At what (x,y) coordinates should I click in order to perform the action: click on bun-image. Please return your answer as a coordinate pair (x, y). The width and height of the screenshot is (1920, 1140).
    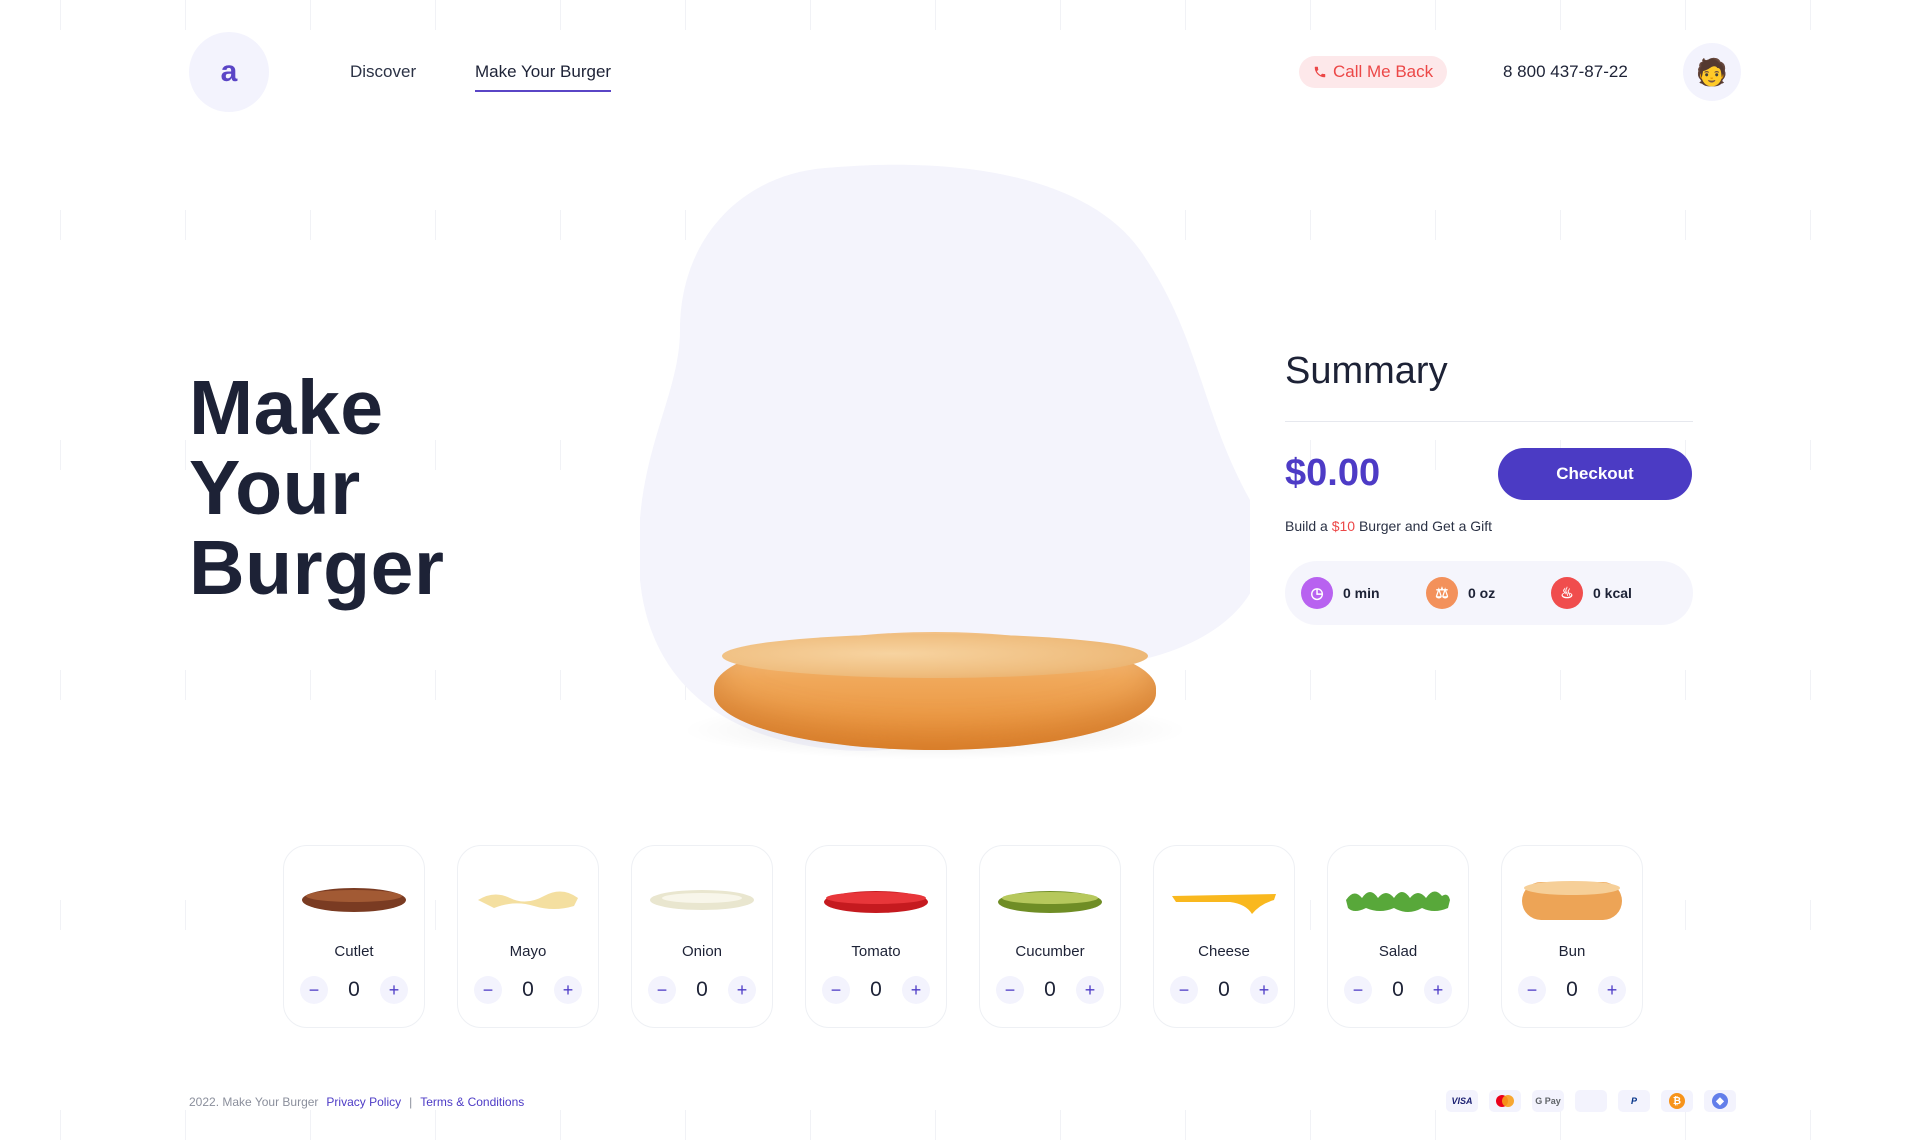
    Looking at the image, I should click on (1572, 900).